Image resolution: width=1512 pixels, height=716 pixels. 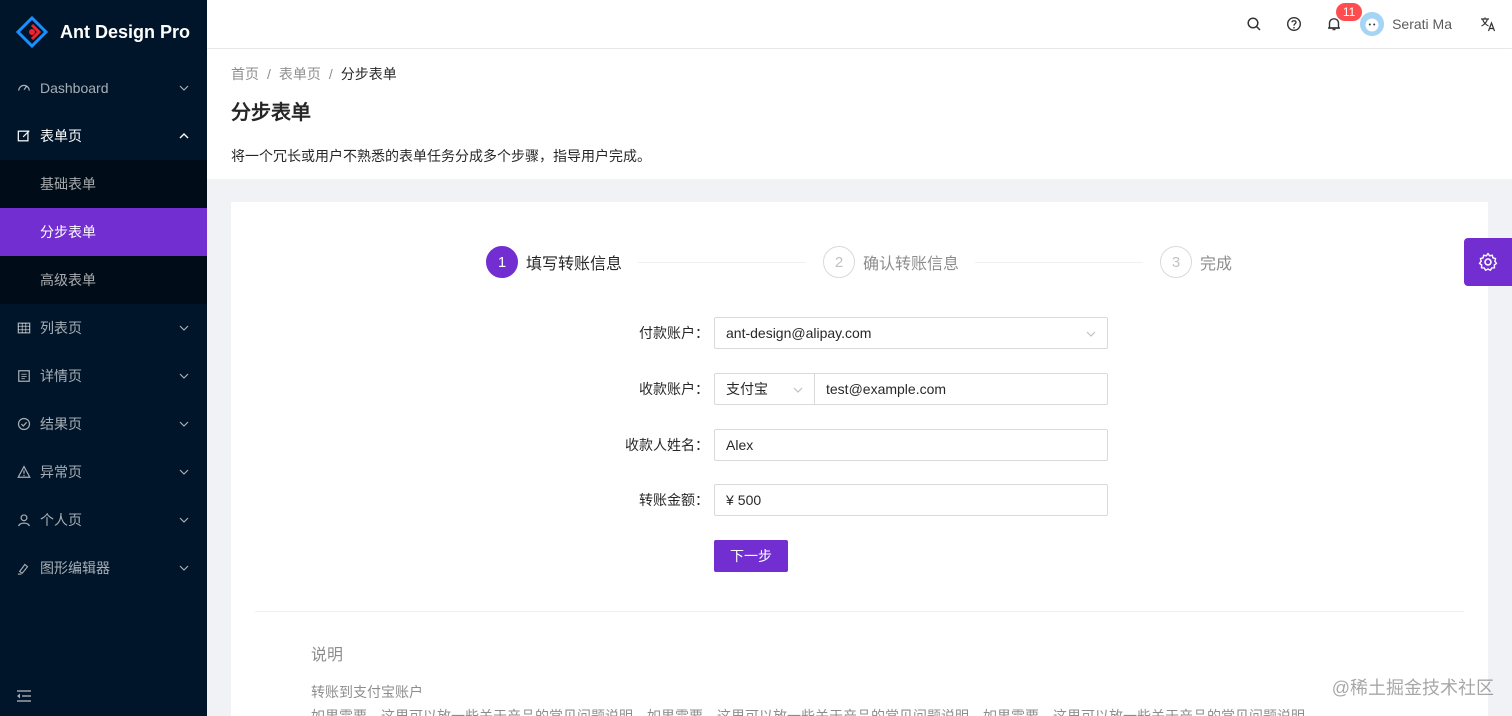 I want to click on receiver-name-input: Alex, so click(x=911, y=445).